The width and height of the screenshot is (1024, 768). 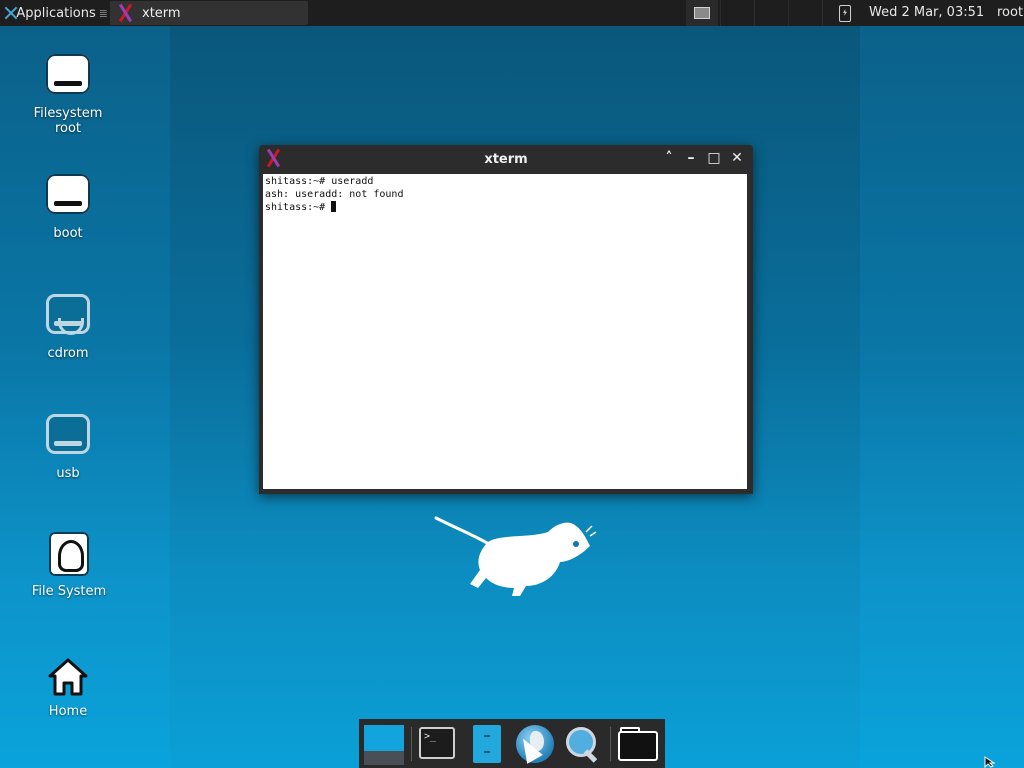 What do you see at coordinates (125, 13) in the screenshot?
I see `x-logo-icon` at bounding box center [125, 13].